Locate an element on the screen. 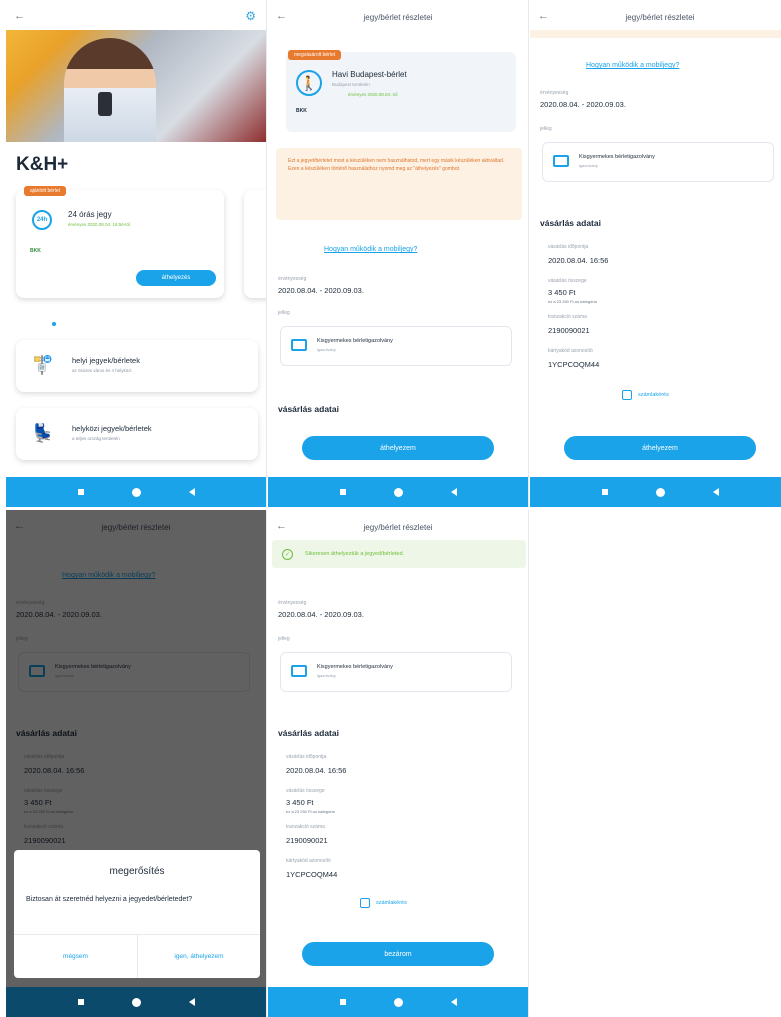  toast-message: Sikeresen áthelyeztük a jegyed/bérleted. is located at coordinates (355, 554).